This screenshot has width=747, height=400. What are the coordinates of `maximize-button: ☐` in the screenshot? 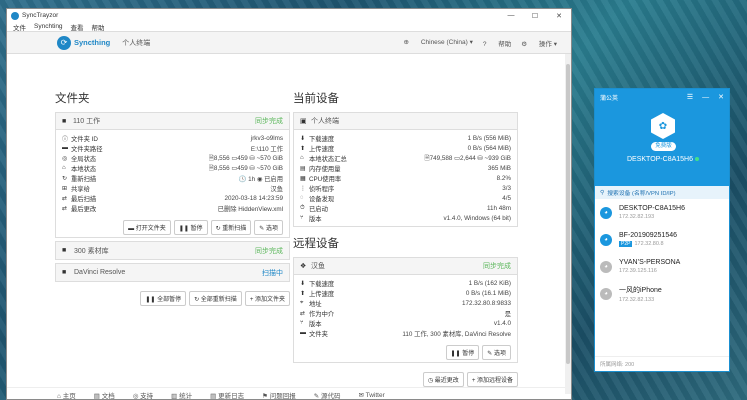 It's located at (535, 16).